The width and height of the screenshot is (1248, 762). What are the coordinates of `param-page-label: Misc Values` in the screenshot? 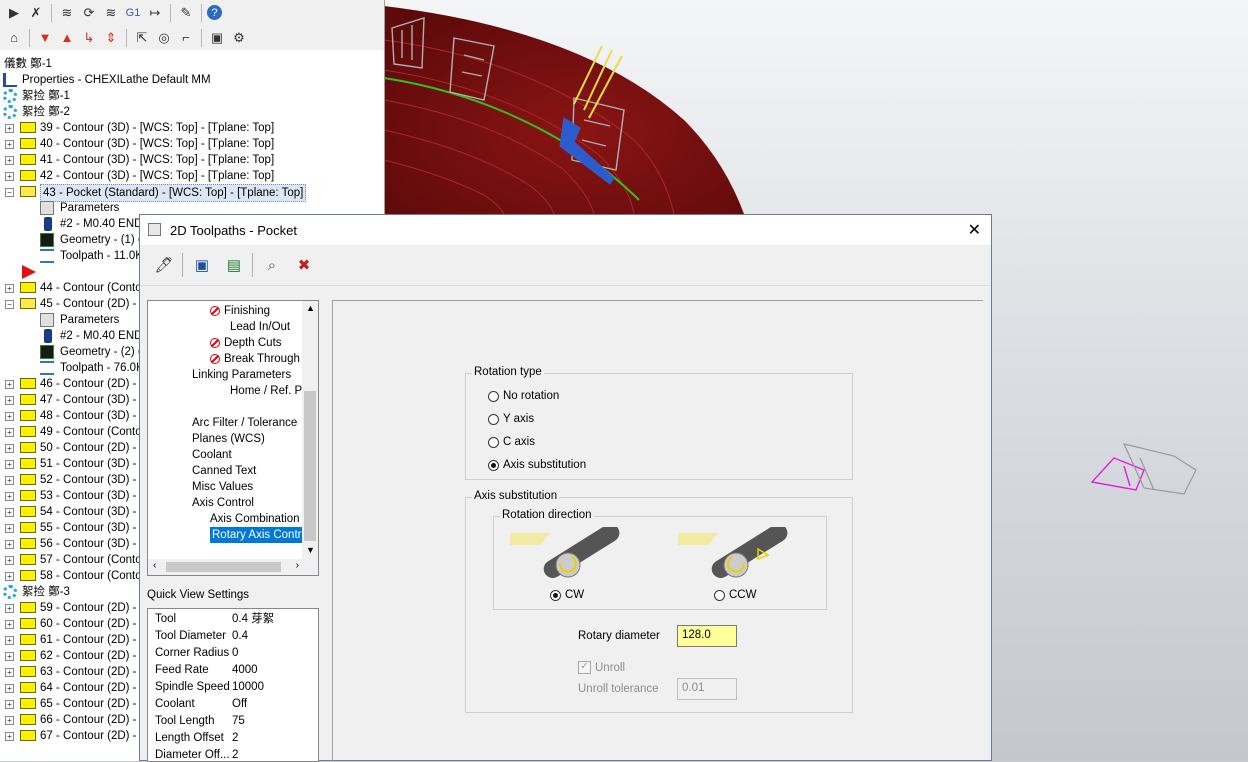 It's located at (223, 487).